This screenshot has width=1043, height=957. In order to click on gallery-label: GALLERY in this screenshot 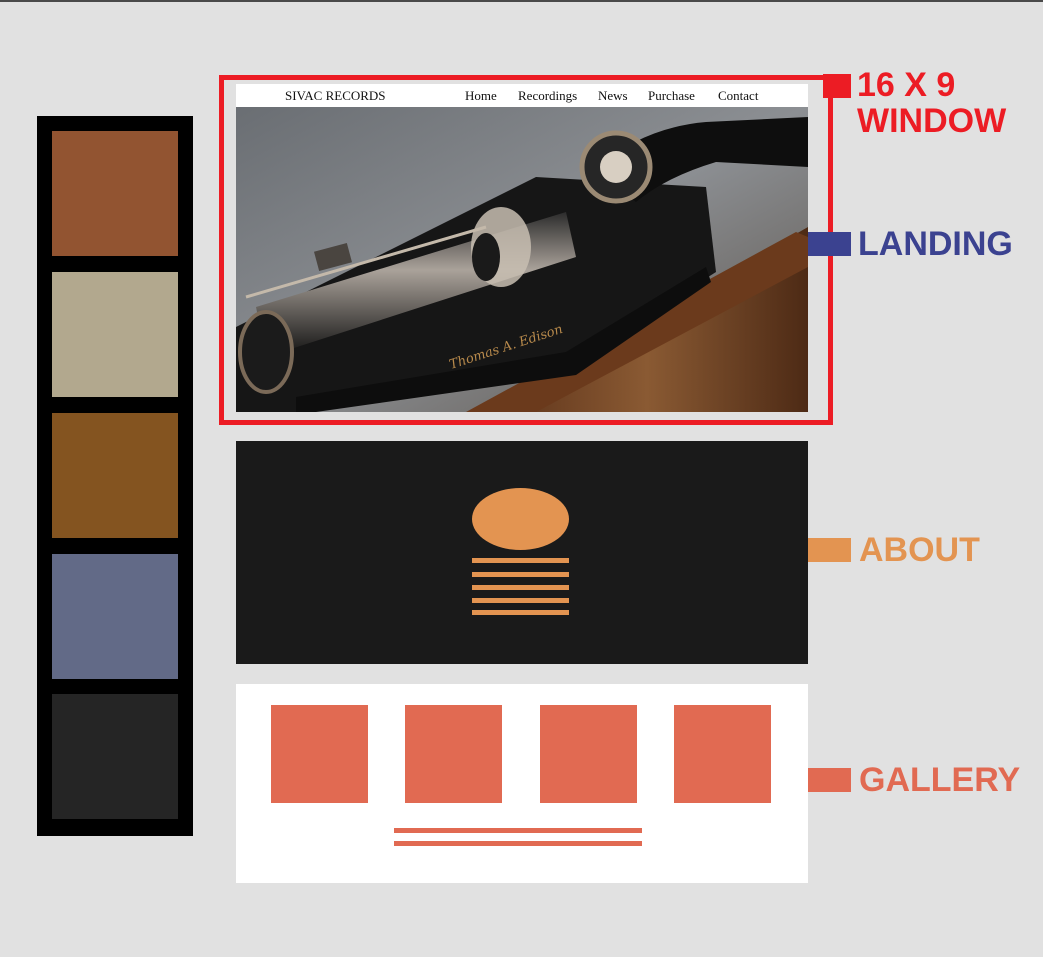, I will do `click(940, 780)`.